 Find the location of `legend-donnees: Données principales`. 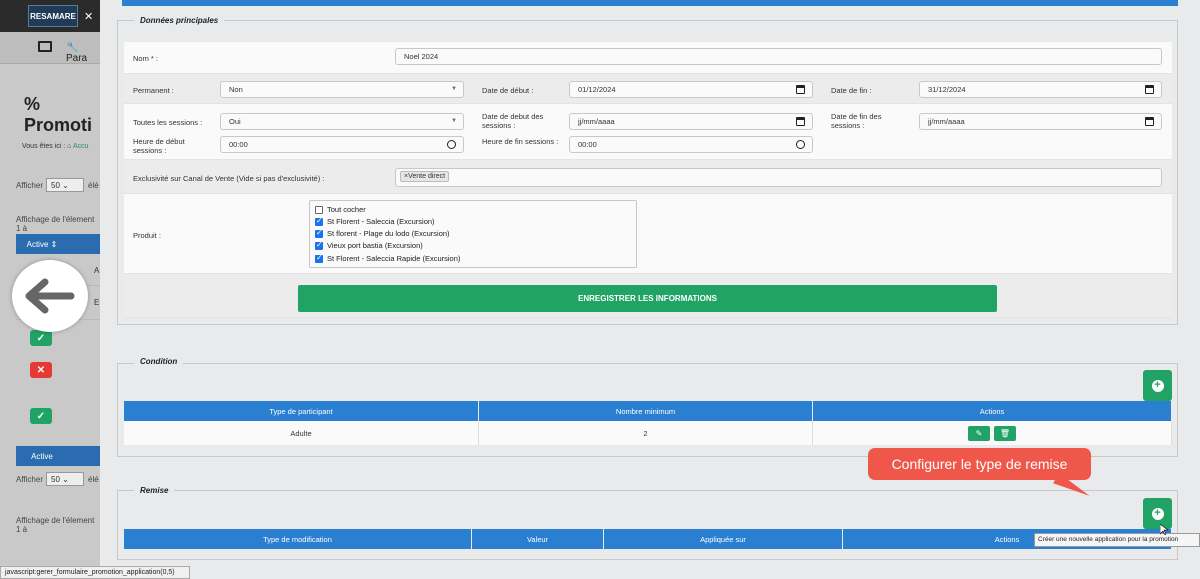

legend-donnees: Données principales is located at coordinates (179, 20).